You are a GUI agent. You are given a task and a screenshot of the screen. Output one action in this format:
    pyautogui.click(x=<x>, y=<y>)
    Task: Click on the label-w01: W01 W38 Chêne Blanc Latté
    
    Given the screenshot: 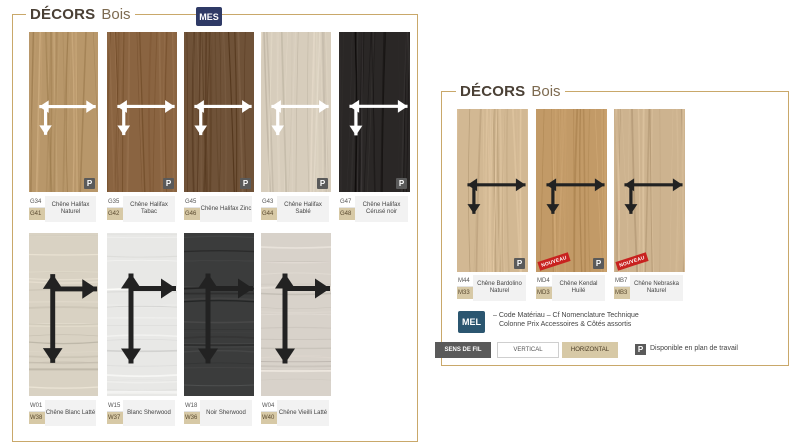 What is the action you would take?
    pyautogui.click(x=63, y=413)
    